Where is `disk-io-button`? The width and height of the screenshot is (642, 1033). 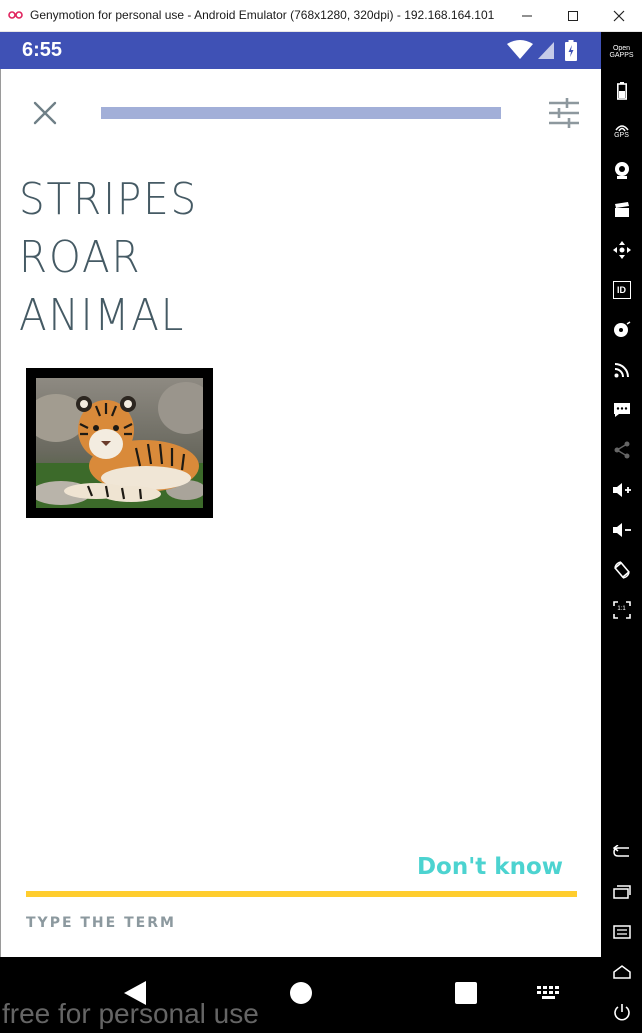 disk-io-button is located at coordinates (621, 330).